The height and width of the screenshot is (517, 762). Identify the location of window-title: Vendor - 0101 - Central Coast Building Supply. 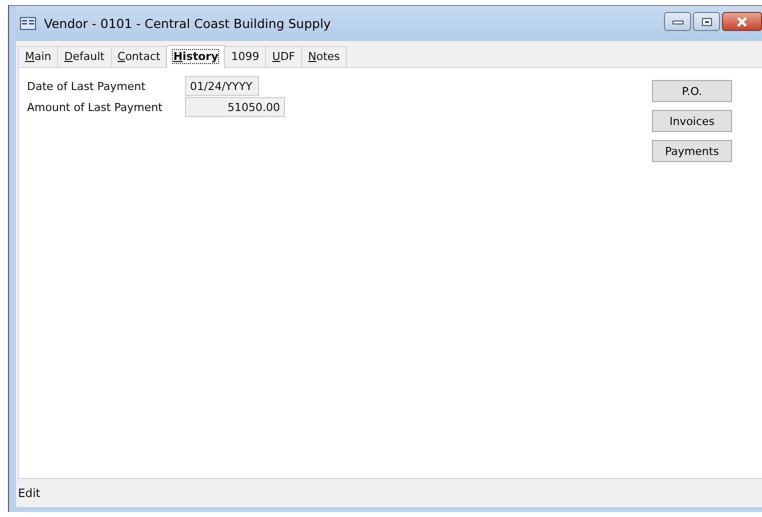
(187, 23).